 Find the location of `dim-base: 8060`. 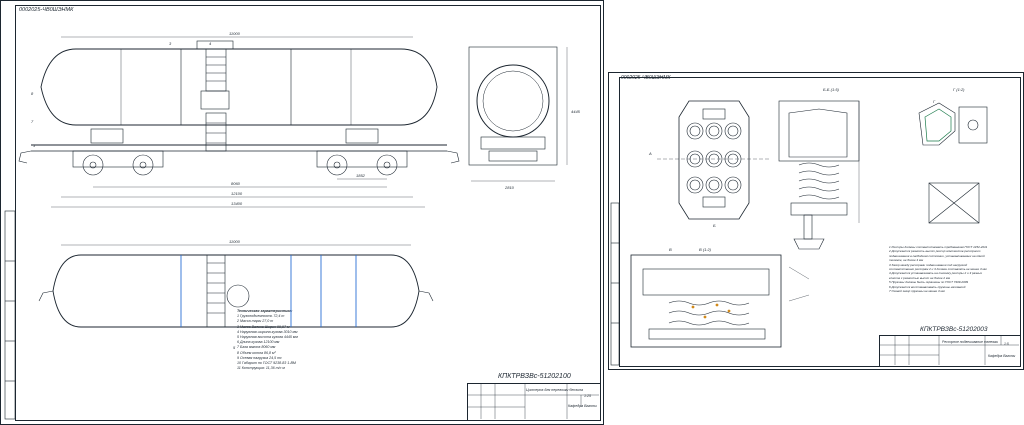

dim-base: 8060 is located at coordinates (236, 183).